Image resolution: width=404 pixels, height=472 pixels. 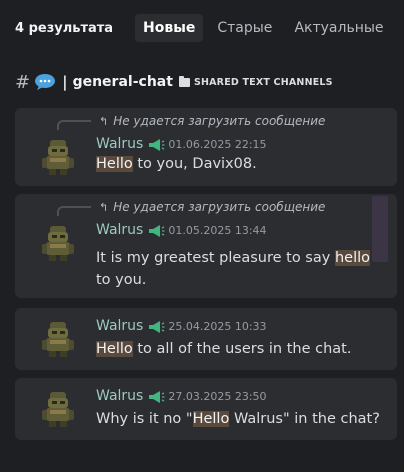 I want to click on timestamp: 01.05.2025 13:44, so click(x=217, y=230).